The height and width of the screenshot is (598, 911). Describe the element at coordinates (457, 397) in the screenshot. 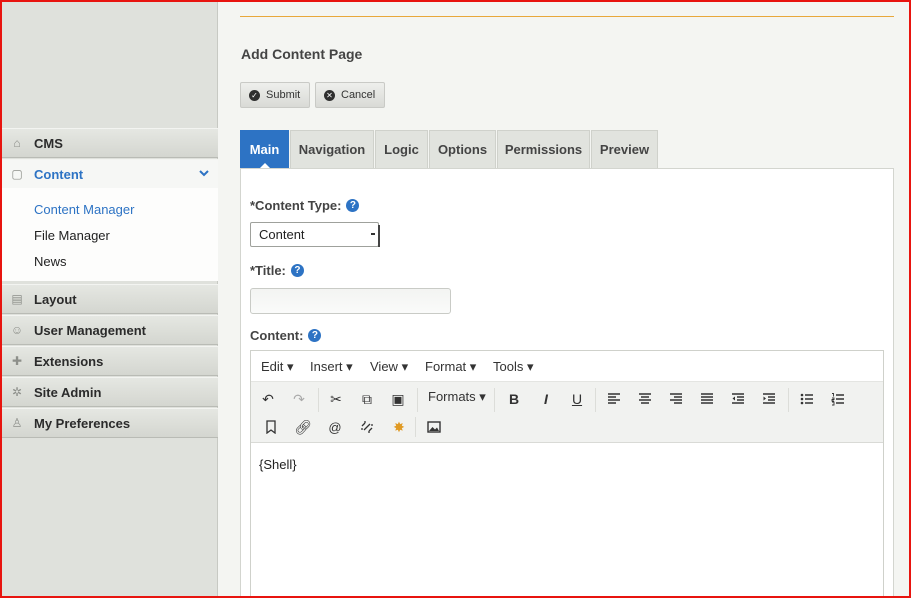

I see `formats-dropdown: Formats ▾` at that location.